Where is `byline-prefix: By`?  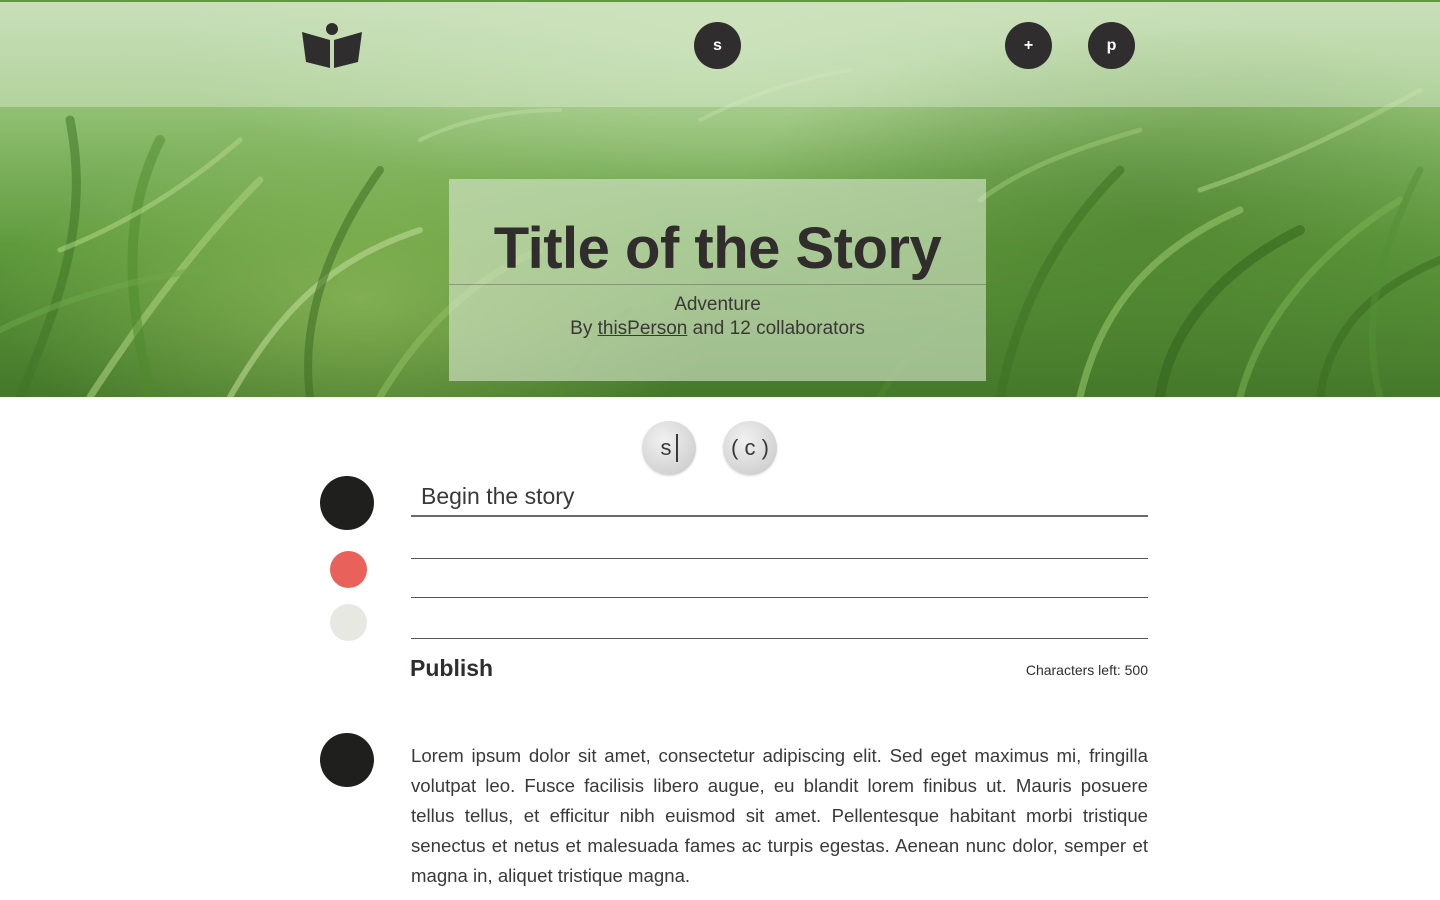
byline-prefix: By is located at coordinates (581, 328).